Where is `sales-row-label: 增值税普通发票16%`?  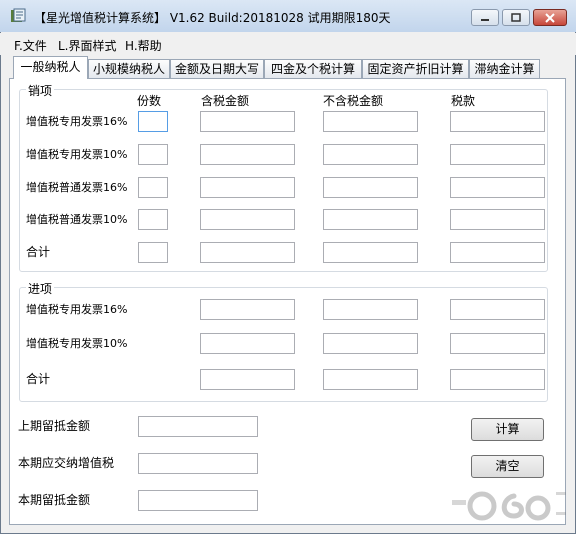
sales-row-label: 增值税普通发票16% is located at coordinates (77, 187).